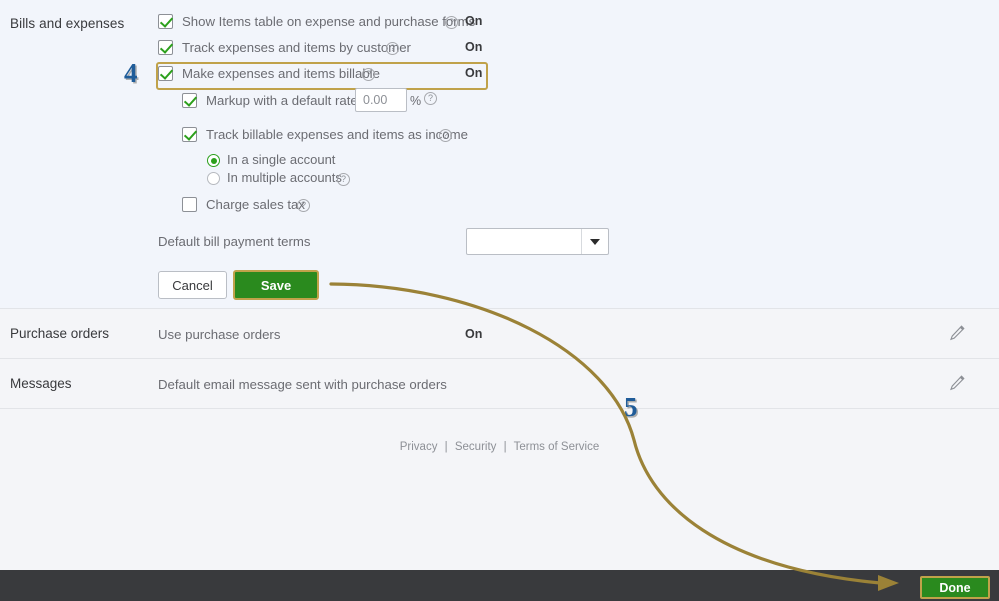 Image resolution: width=999 pixels, height=601 pixels. Describe the element at coordinates (631, 407) in the screenshot. I see `annotation-marker-5: 5` at that location.